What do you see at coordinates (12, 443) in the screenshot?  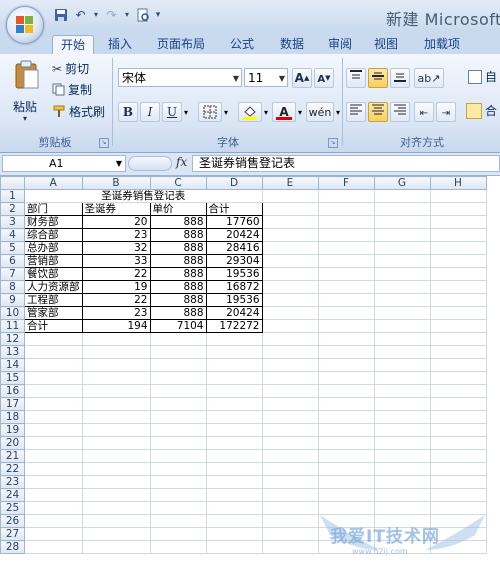 I see `row-header: 20` at bounding box center [12, 443].